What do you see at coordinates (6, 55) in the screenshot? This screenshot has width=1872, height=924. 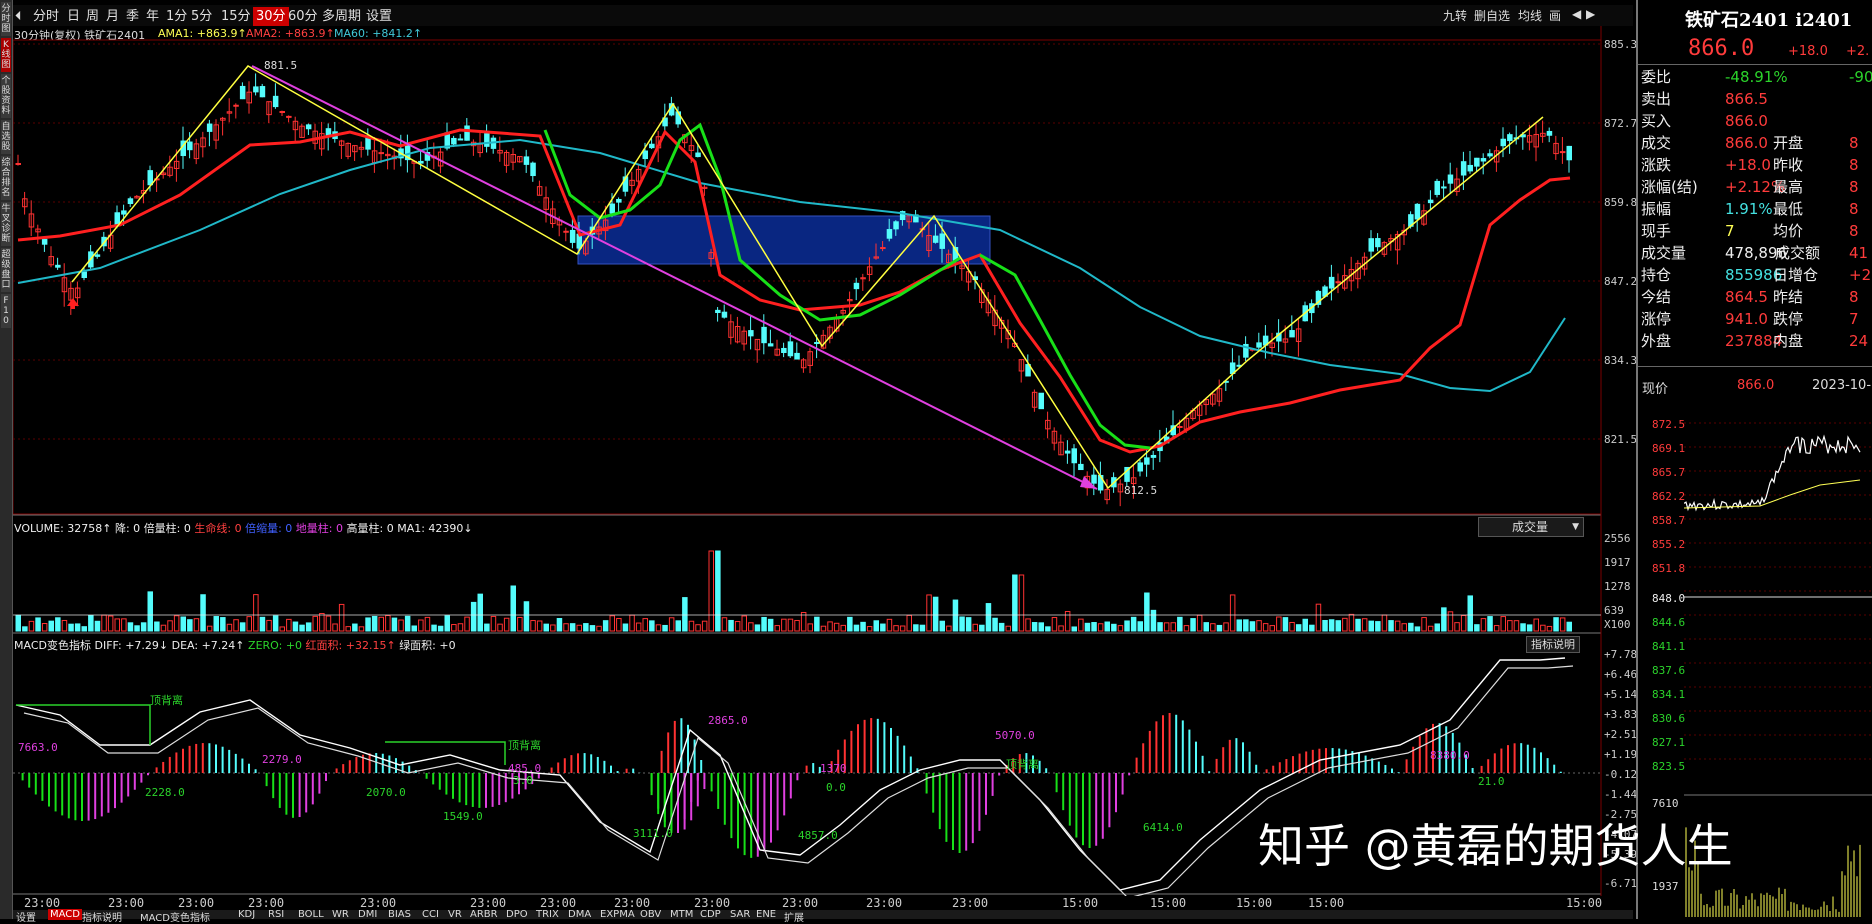 I see `sidebar-tab-kline: K线图` at bounding box center [6, 55].